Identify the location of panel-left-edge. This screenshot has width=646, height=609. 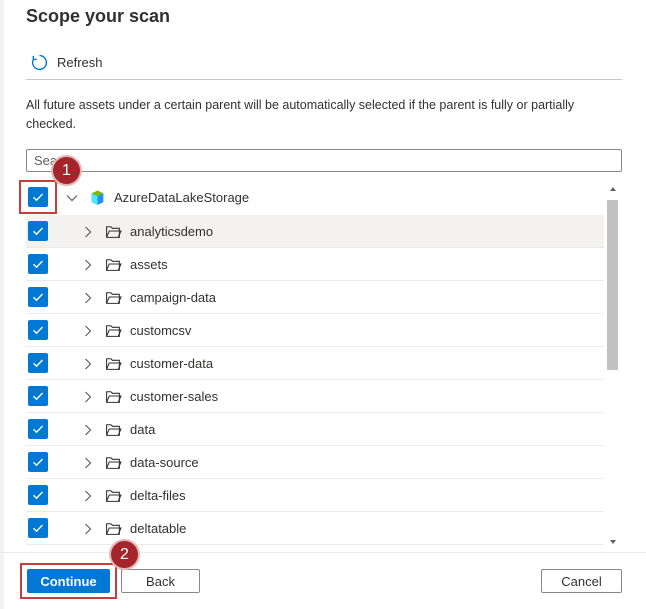
(2, 304).